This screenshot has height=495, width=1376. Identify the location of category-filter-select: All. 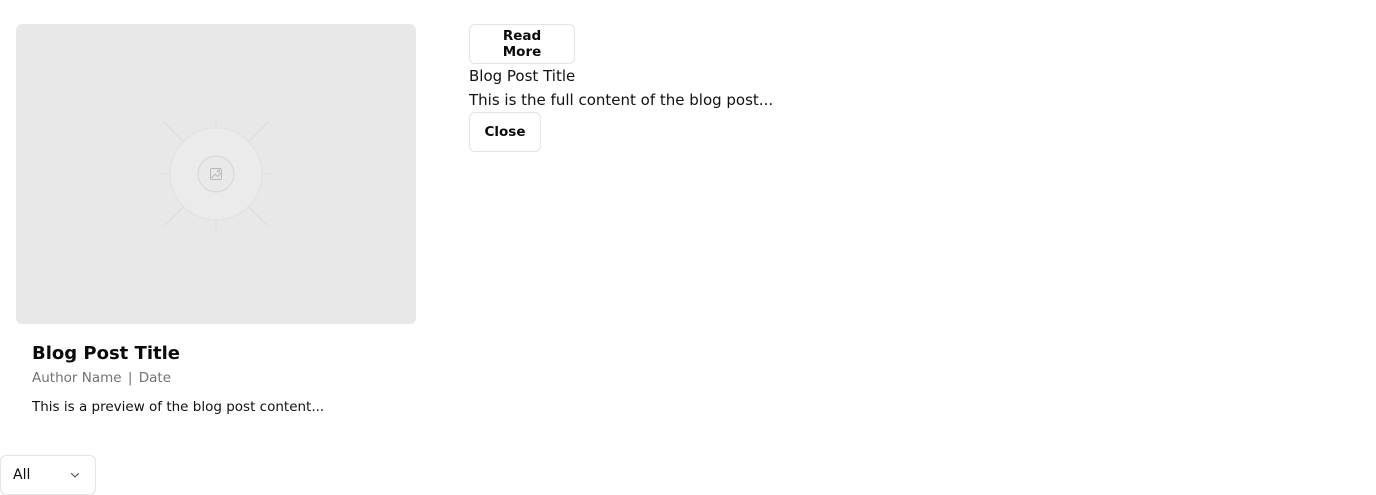
(48, 475).